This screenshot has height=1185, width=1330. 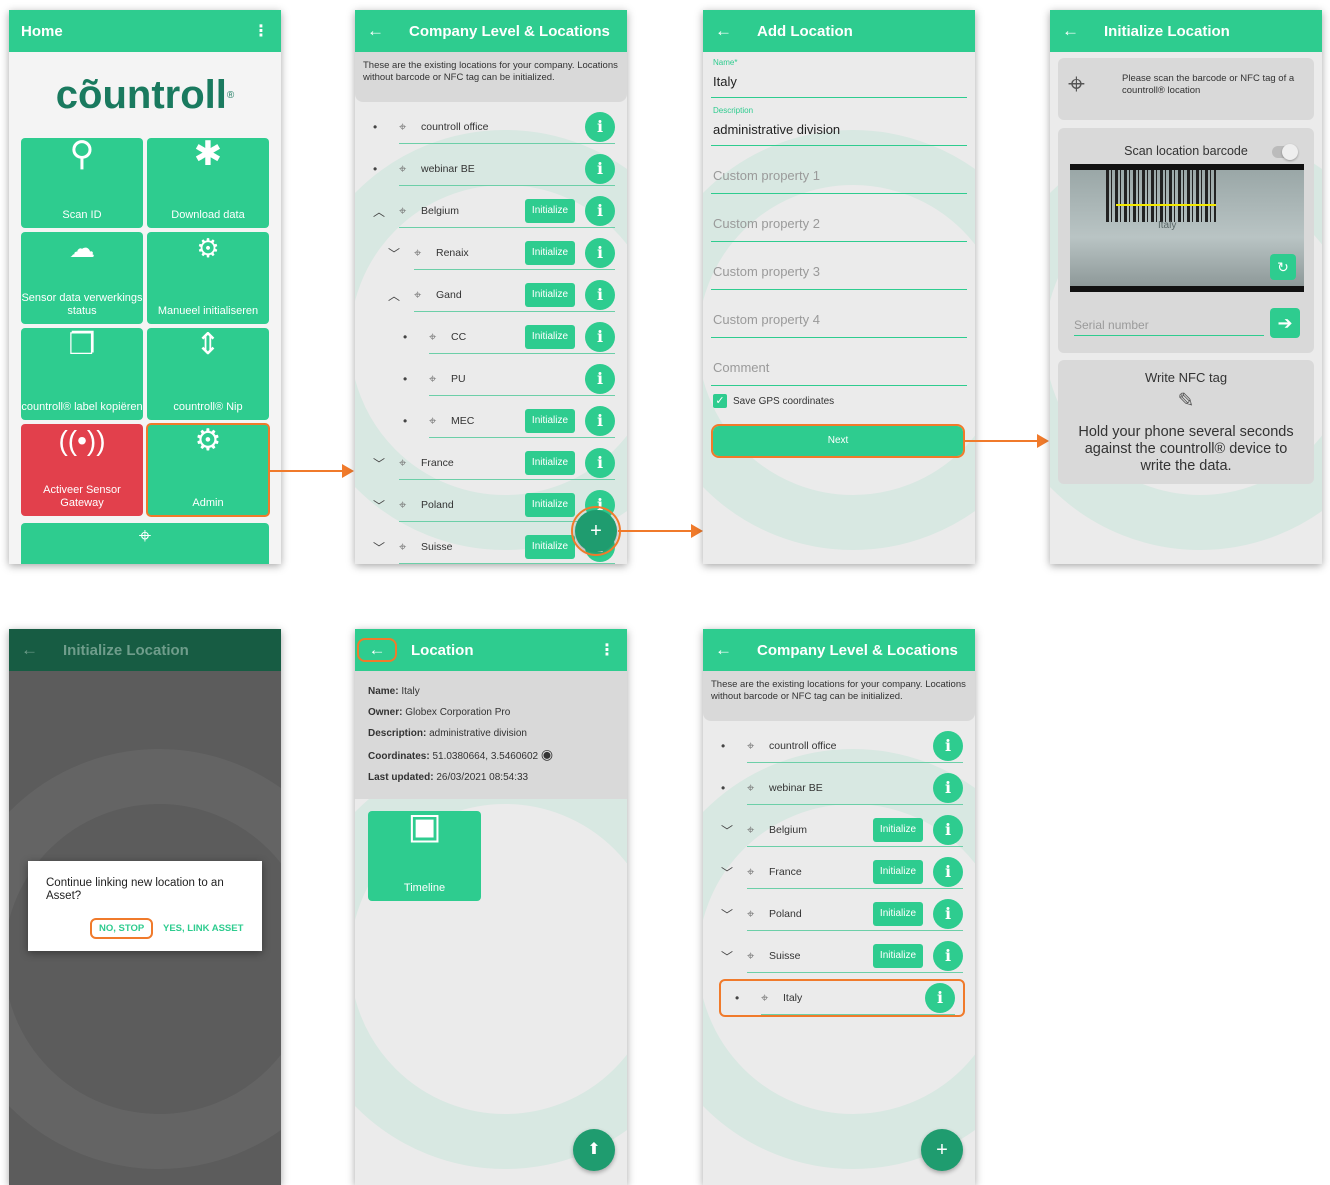 I want to click on location-name: Poland, so click(x=785, y=914).